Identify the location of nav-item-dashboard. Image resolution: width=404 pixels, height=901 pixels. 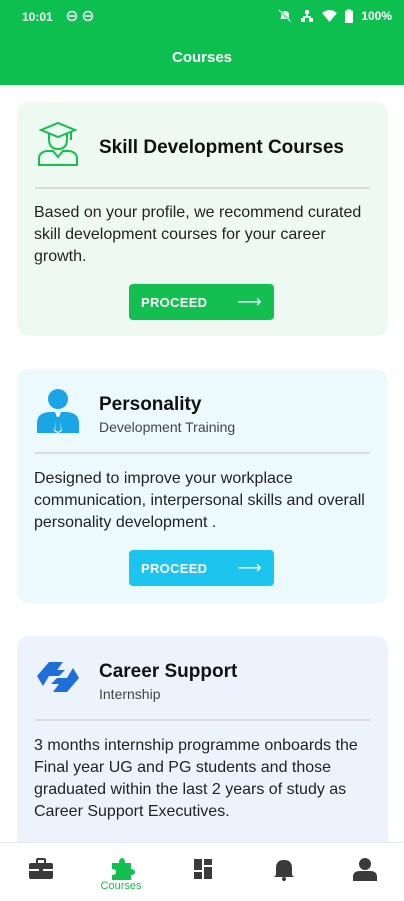
(202, 872).